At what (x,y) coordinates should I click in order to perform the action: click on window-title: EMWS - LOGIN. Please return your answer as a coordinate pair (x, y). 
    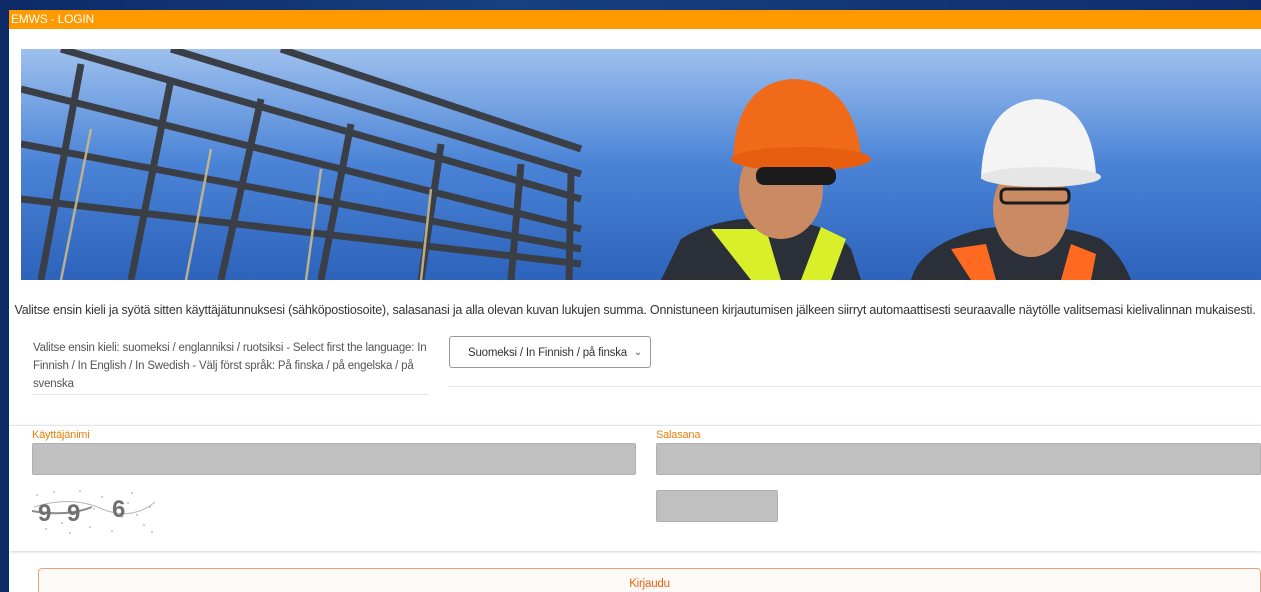
    Looking at the image, I should click on (635, 19).